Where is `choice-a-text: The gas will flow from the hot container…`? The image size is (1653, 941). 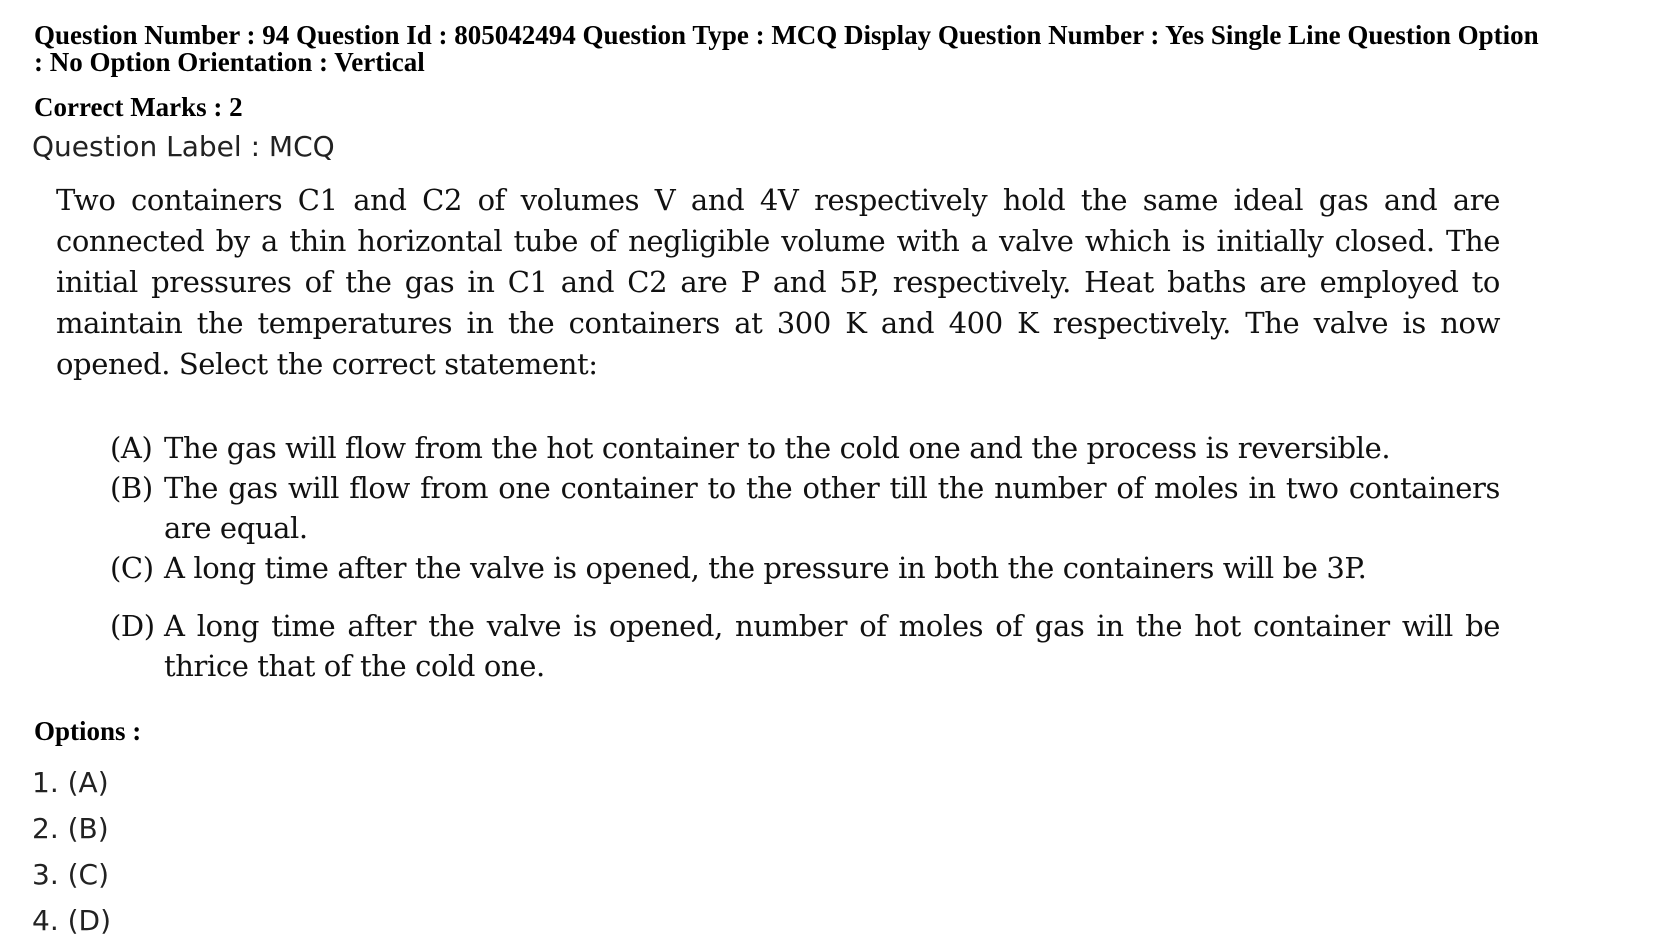
choice-a-text: The gas will flow from the hot container… is located at coordinates (777, 448).